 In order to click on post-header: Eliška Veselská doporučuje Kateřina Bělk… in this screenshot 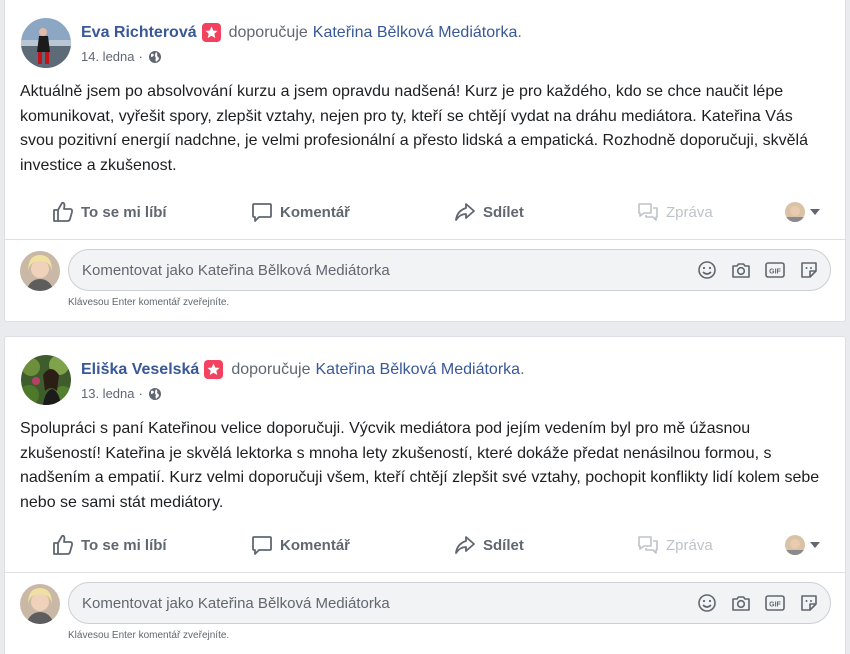, I will do `click(303, 369)`.